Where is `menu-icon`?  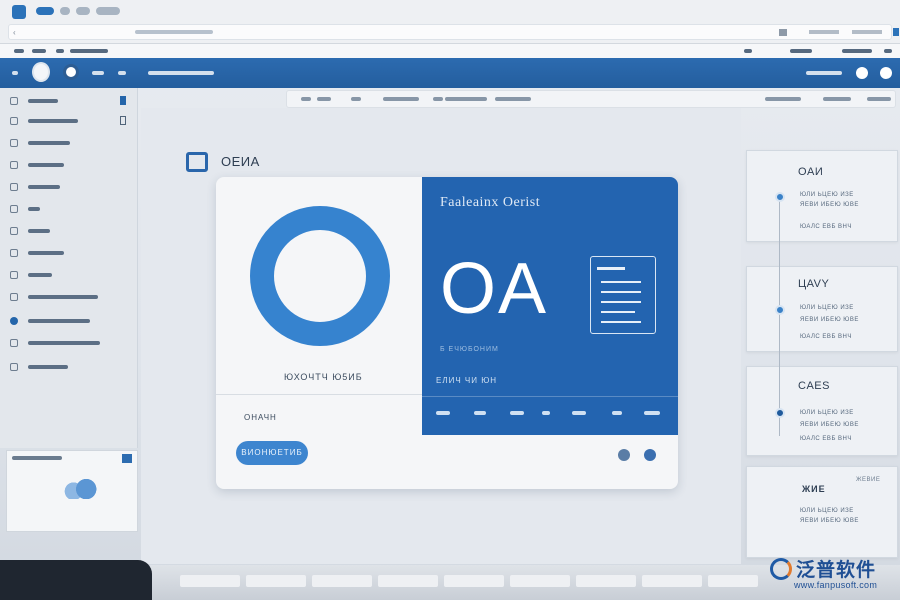
menu-icon is located at coordinates (15, 73).